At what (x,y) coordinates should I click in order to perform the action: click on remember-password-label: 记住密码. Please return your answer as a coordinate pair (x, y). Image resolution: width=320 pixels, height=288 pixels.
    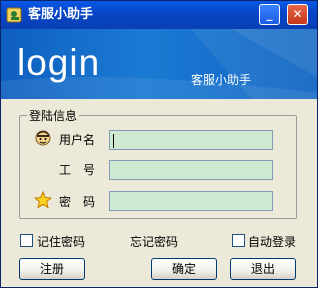
    Looking at the image, I should click on (61, 241).